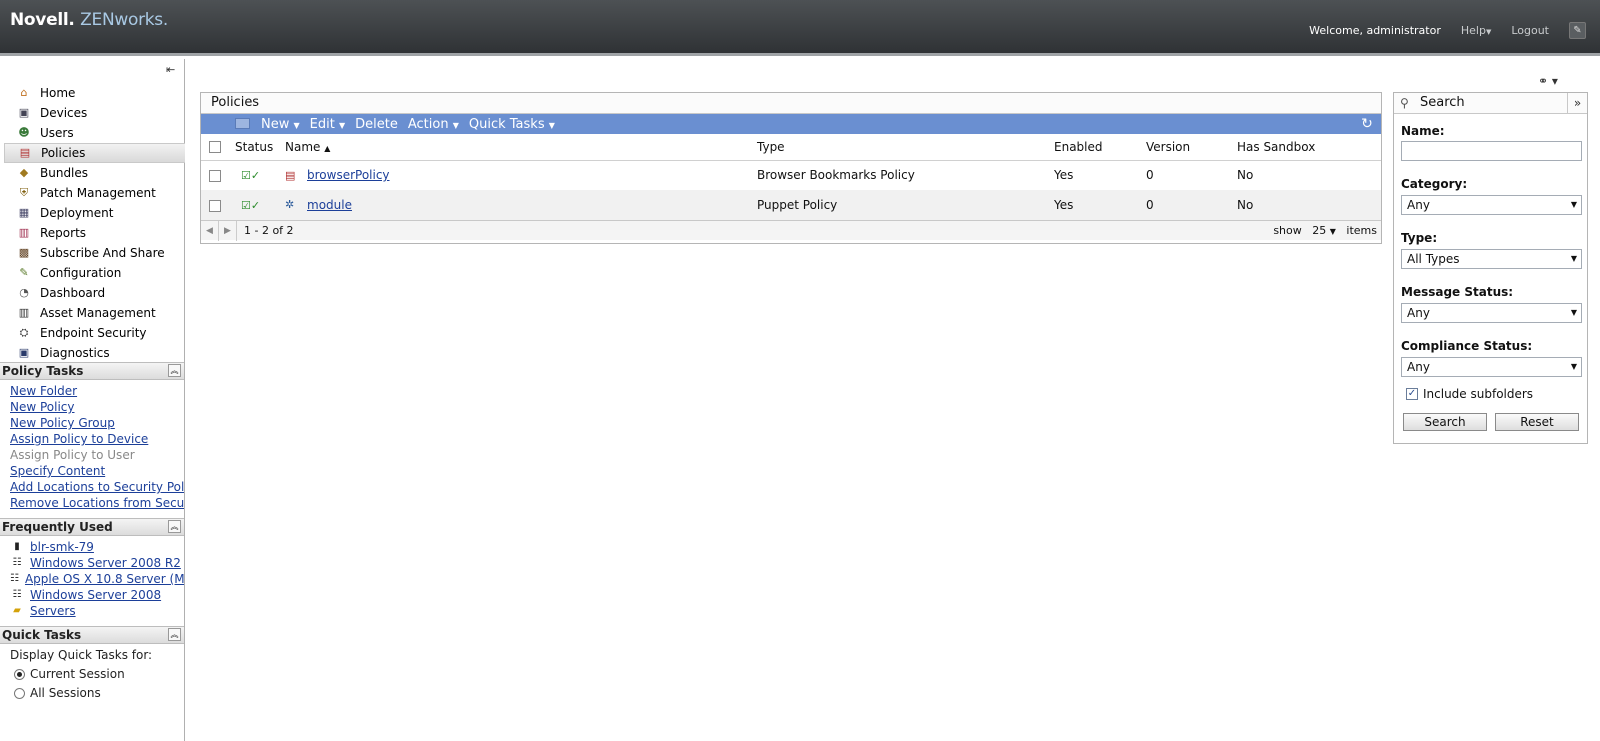  I want to click on enabled-cell: Yes, so click(1100, 205).